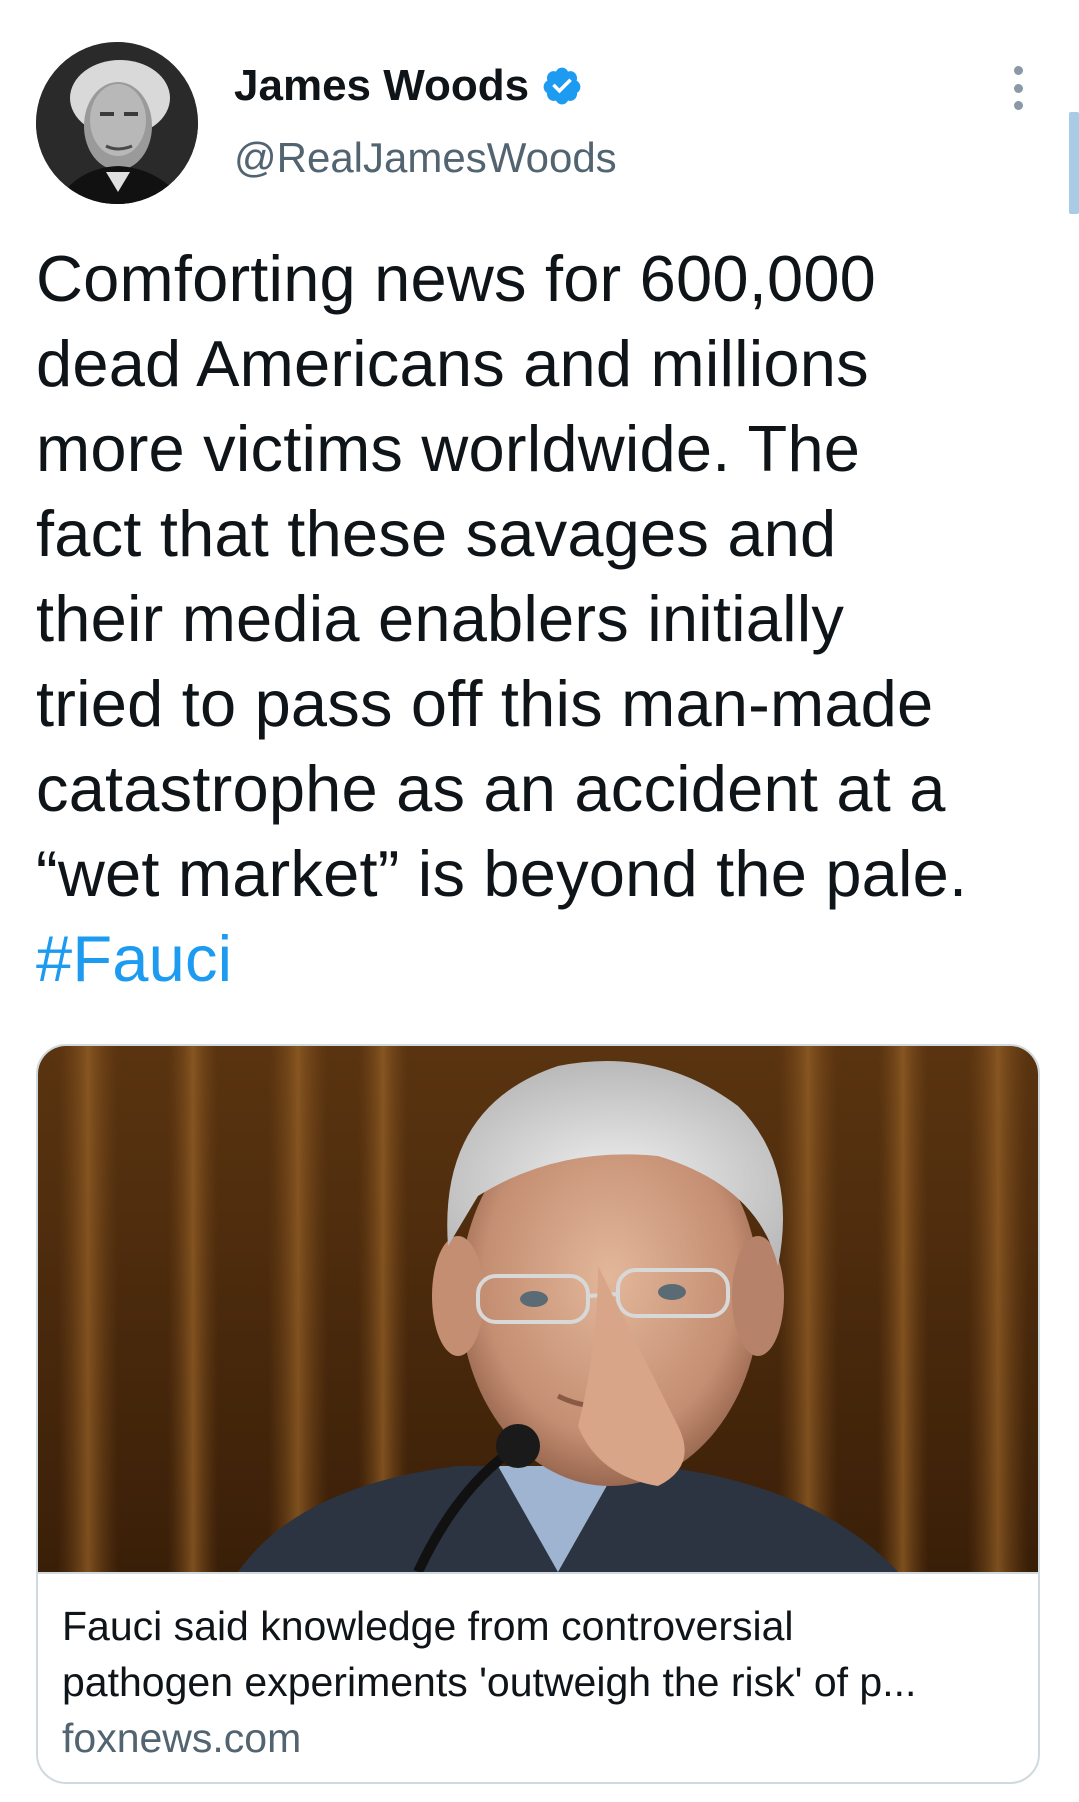 The image size is (1079, 1802). Describe the element at coordinates (1074, 163) in the screenshot. I see `scrollbar` at that location.